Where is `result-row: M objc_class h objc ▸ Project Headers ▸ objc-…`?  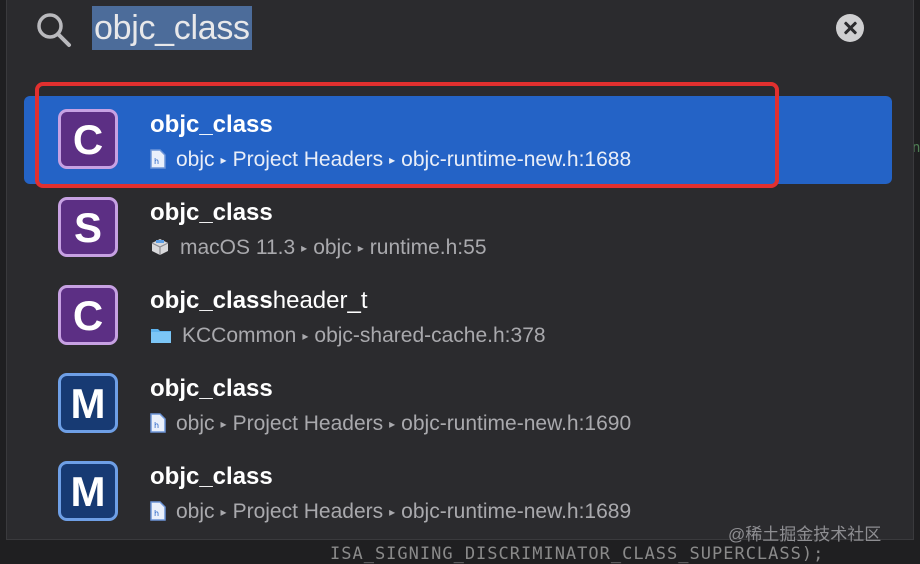
result-row: M objc_class h objc ▸ Project Headers ▸ objc-… is located at coordinates (458, 404).